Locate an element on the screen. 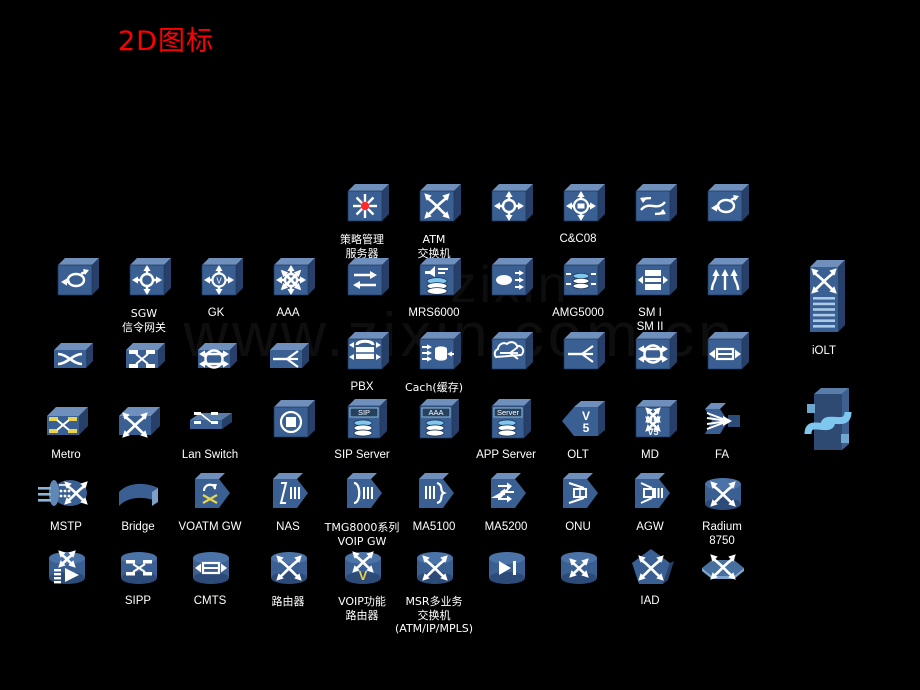  radium8750-icon is located at coordinates (722, 493).